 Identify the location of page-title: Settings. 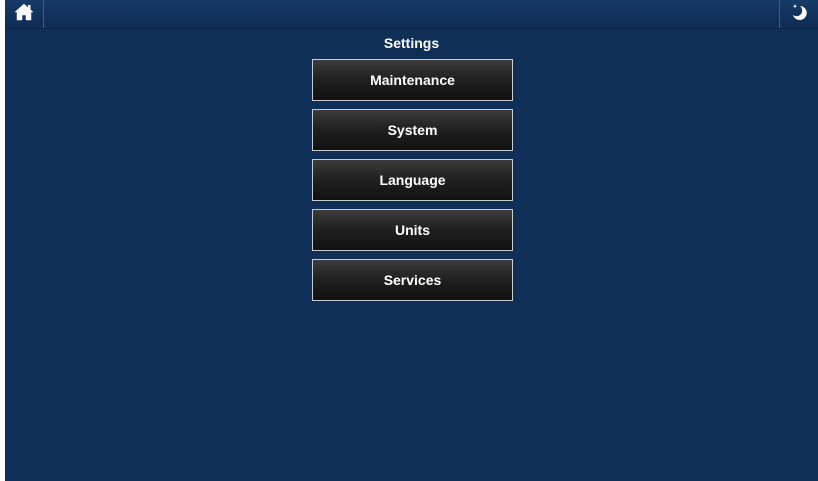
(411, 43).